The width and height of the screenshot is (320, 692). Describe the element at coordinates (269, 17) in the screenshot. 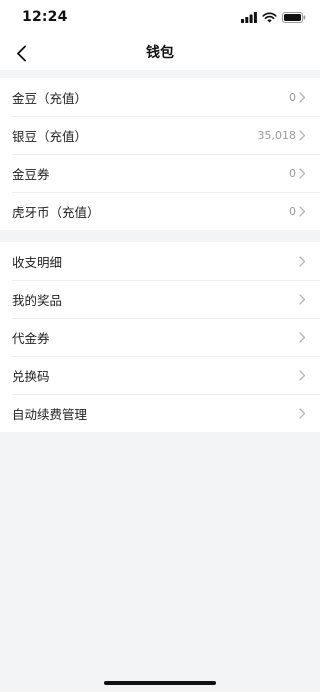

I see `wifi-icon` at that location.